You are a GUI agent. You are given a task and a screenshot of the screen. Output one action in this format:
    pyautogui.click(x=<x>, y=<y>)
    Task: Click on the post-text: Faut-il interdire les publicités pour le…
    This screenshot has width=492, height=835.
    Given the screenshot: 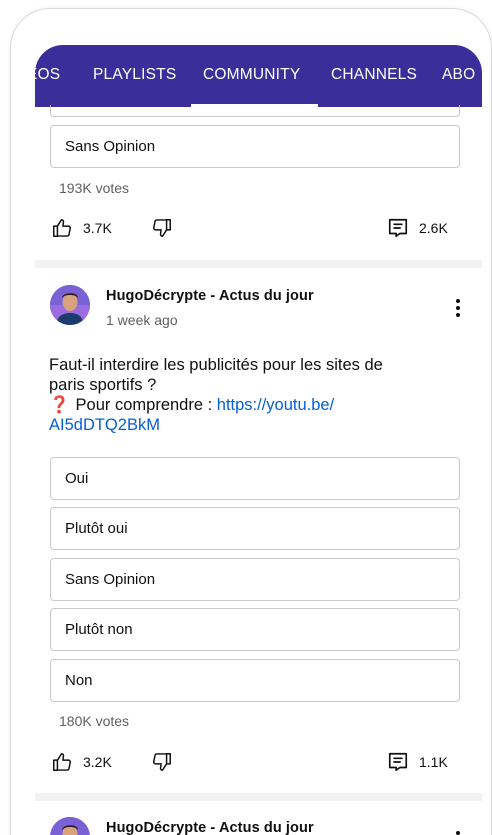 What is the action you would take?
    pyautogui.click(x=259, y=395)
    